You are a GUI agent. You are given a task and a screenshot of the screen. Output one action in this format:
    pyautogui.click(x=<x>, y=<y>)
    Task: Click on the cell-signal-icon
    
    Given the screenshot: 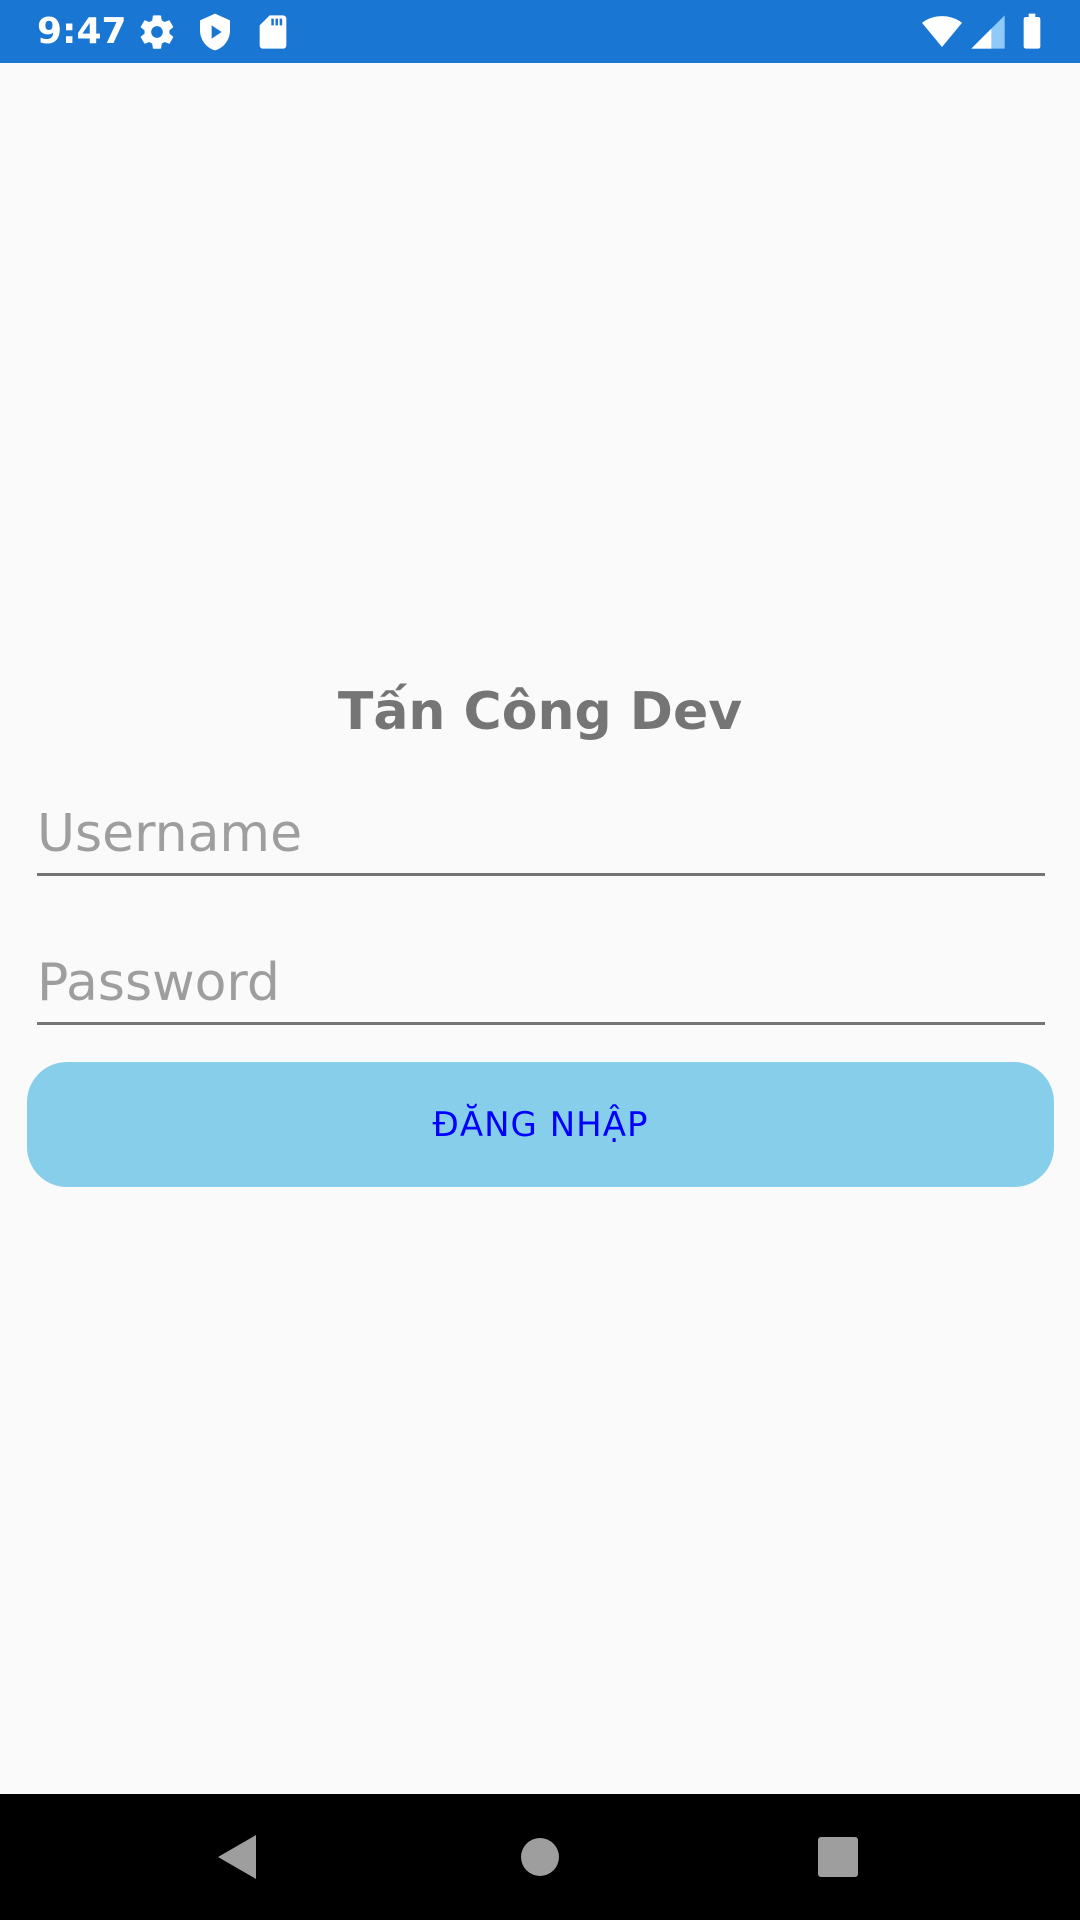 What is the action you would take?
    pyautogui.click(x=988, y=32)
    